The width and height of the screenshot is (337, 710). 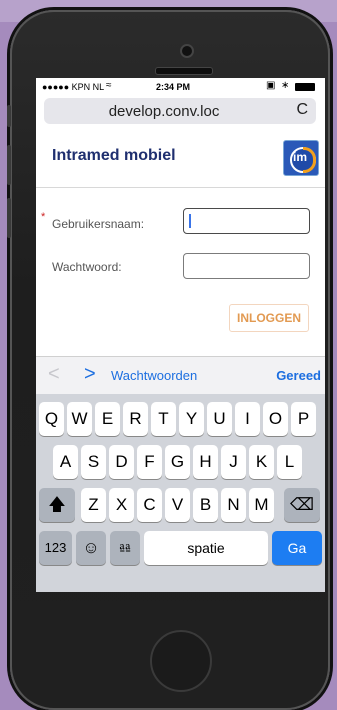 I want to click on text-caret, so click(x=190, y=221).